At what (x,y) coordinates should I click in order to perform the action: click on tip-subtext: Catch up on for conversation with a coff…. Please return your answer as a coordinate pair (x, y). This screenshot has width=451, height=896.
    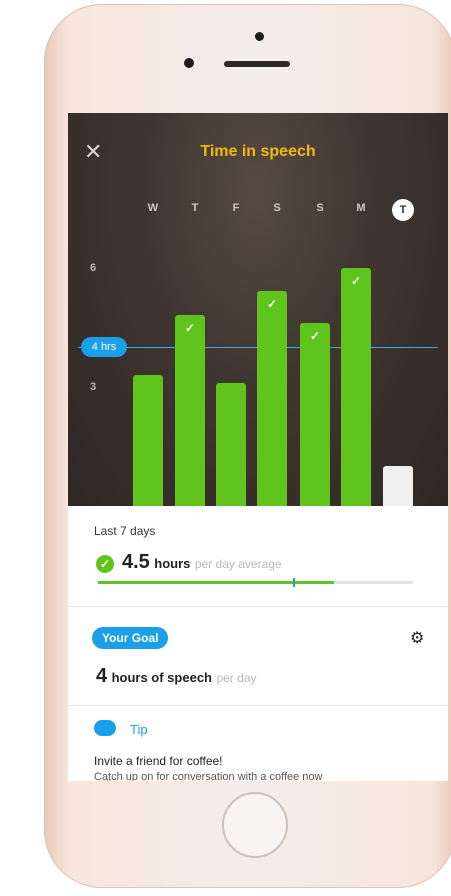
    Looking at the image, I should click on (208, 776).